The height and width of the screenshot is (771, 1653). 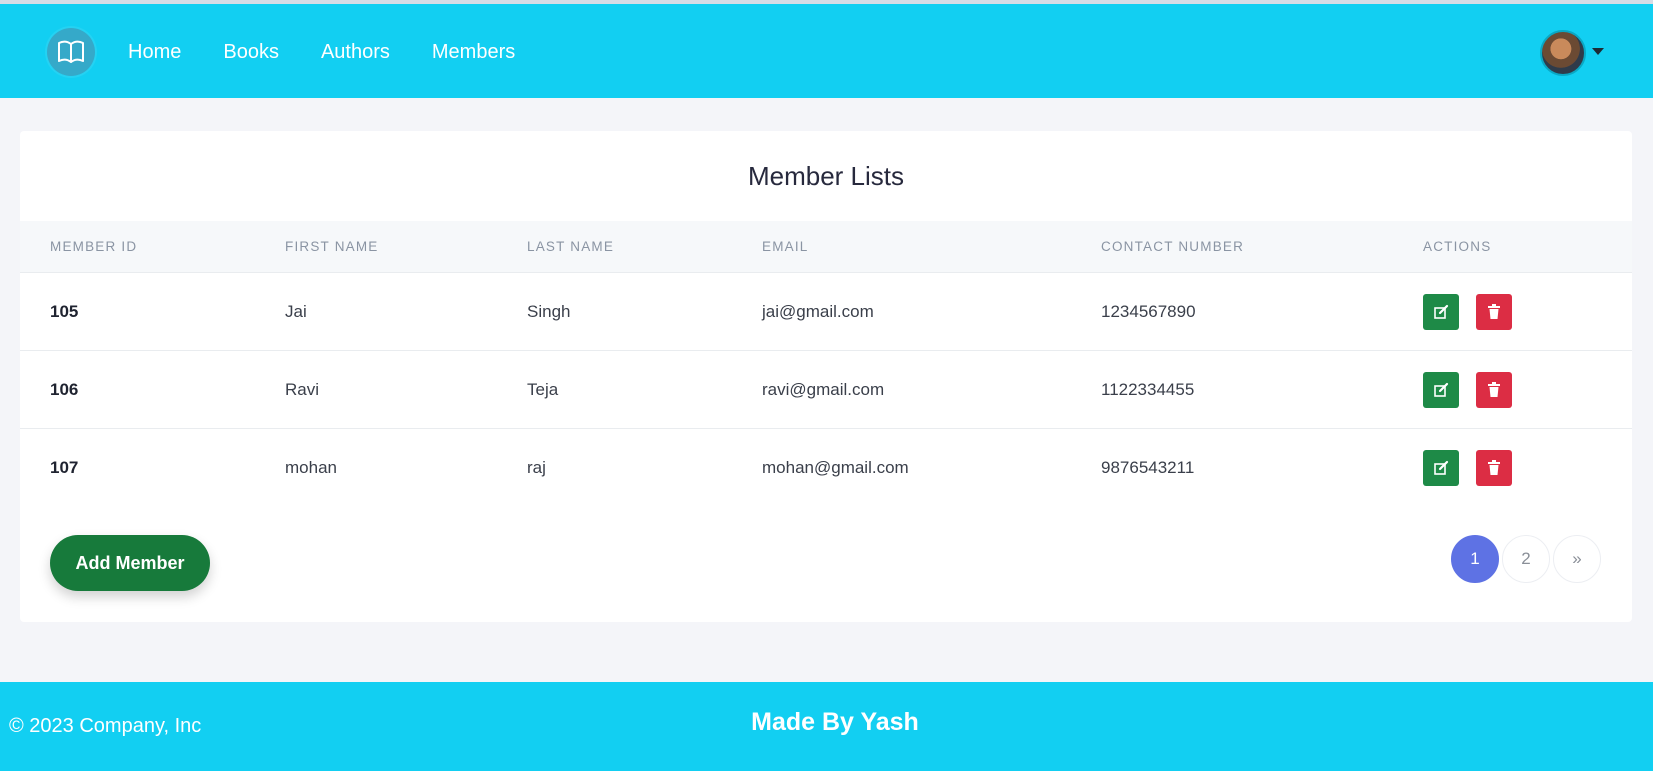 What do you see at coordinates (311, 467) in the screenshot?
I see `cell-first-name: mohan` at bounding box center [311, 467].